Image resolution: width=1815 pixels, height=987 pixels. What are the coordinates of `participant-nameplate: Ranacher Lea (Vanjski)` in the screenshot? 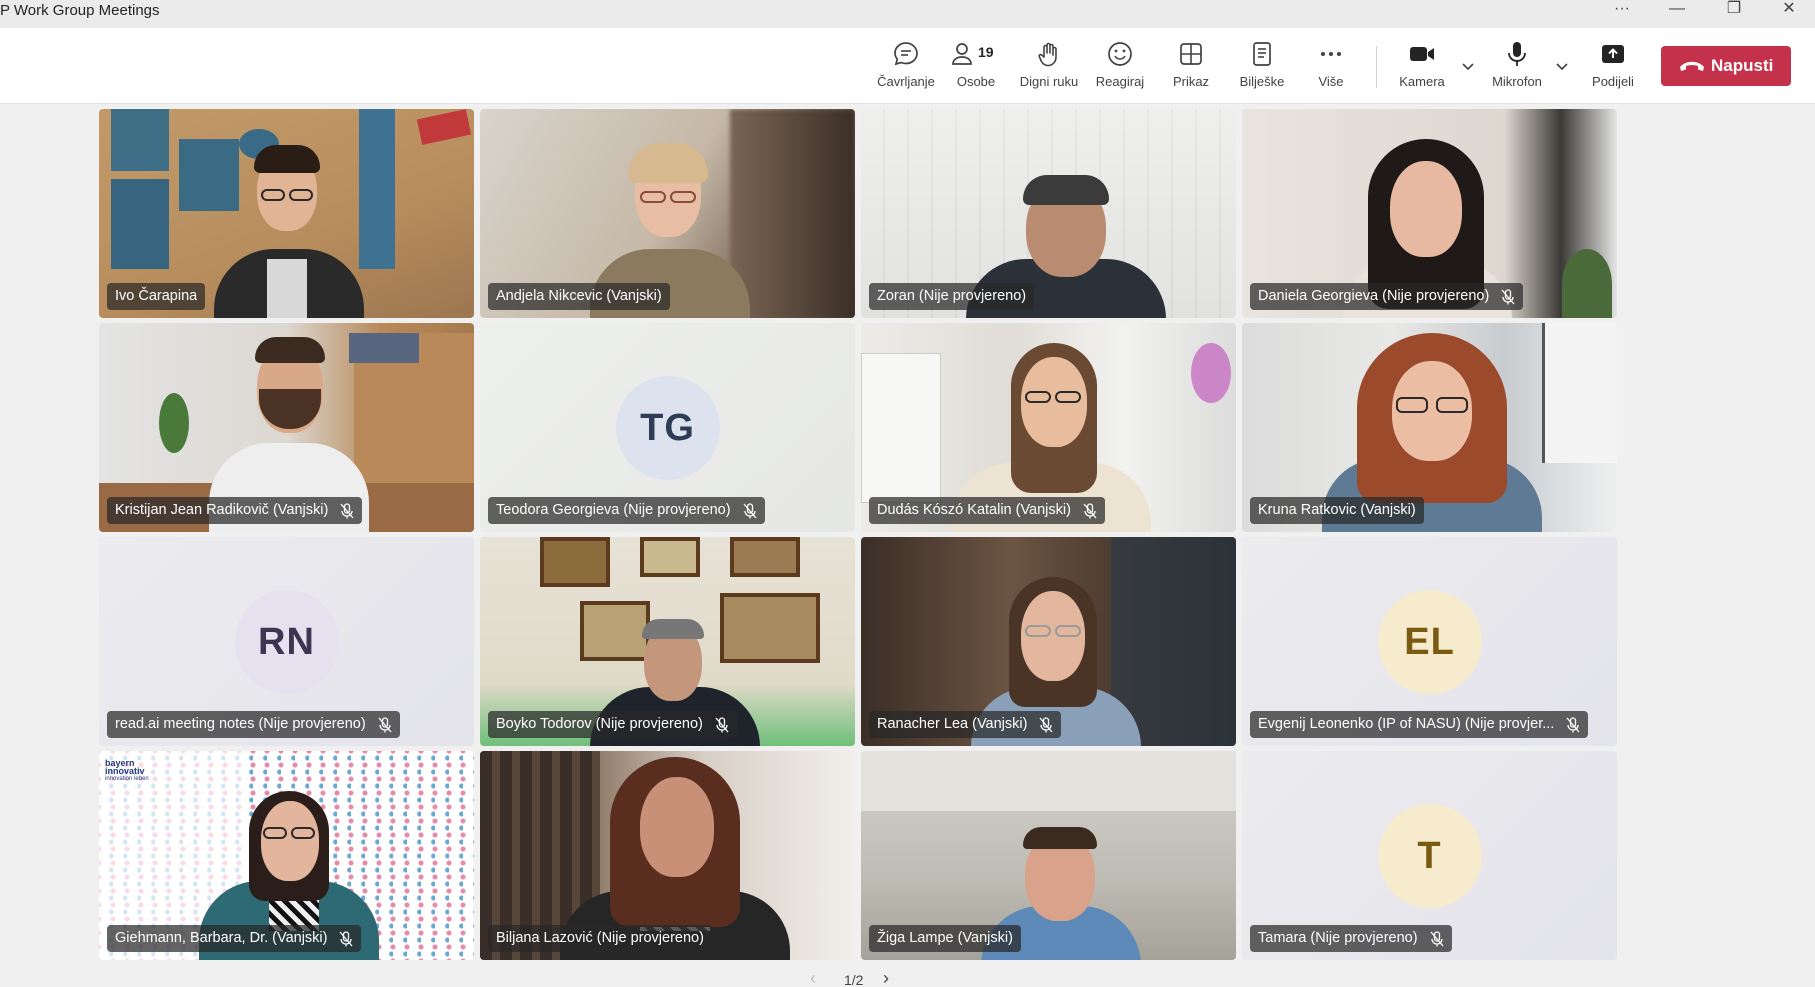 It's located at (965, 724).